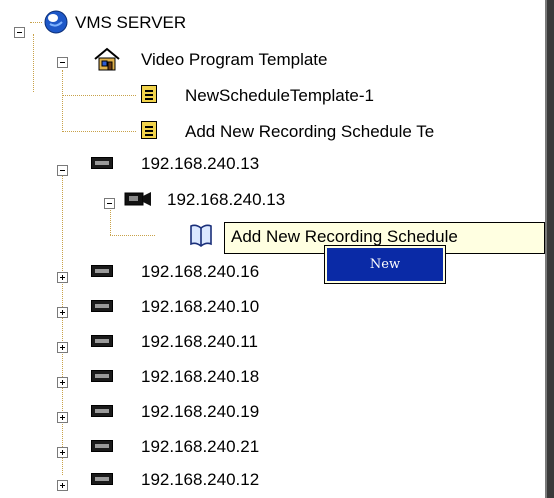 Image resolution: width=554 pixels, height=498 pixels. I want to click on house-icon, so click(107, 59).